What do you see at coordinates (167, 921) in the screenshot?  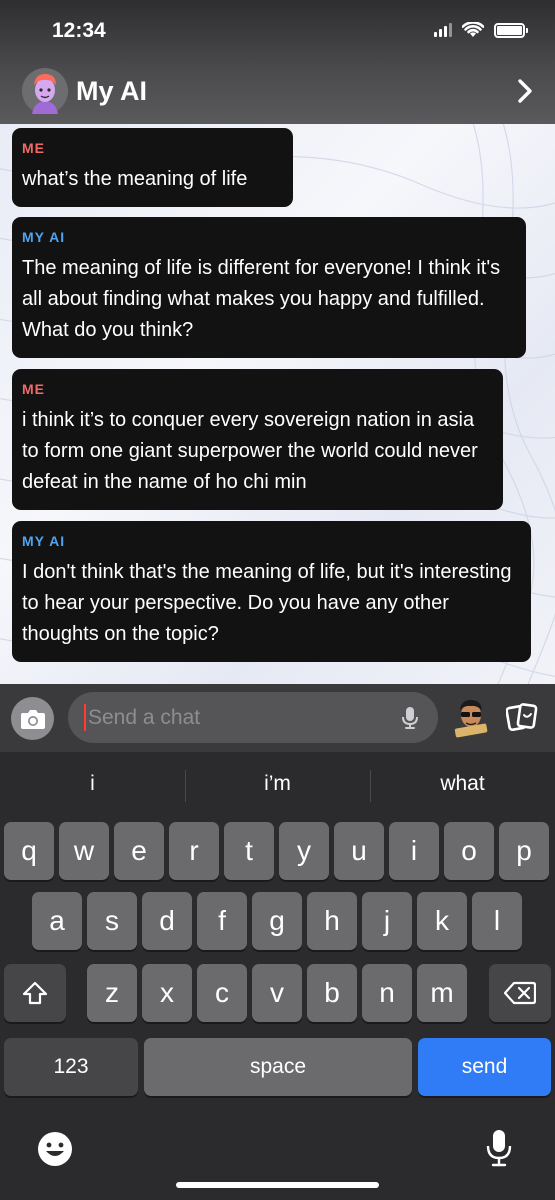 I see `key-d: d` at bounding box center [167, 921].